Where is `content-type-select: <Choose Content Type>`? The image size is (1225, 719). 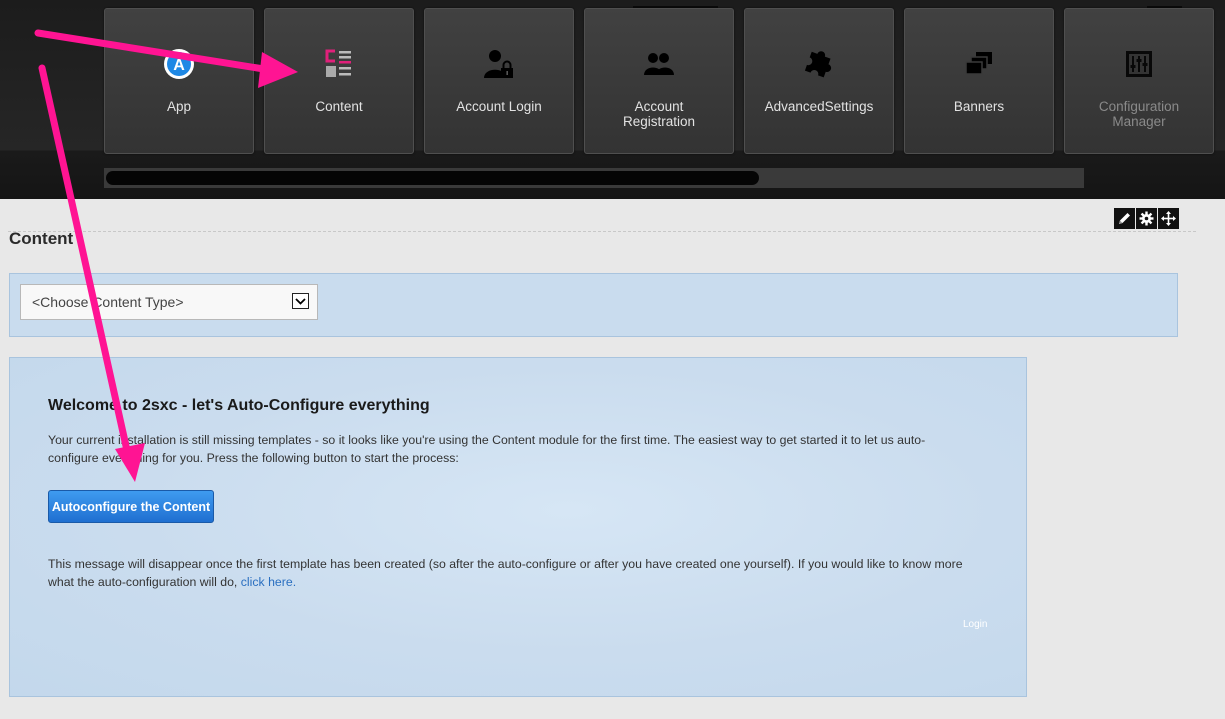 content-type-select: <Choose Content Type> is located at coordinates (169, 302).